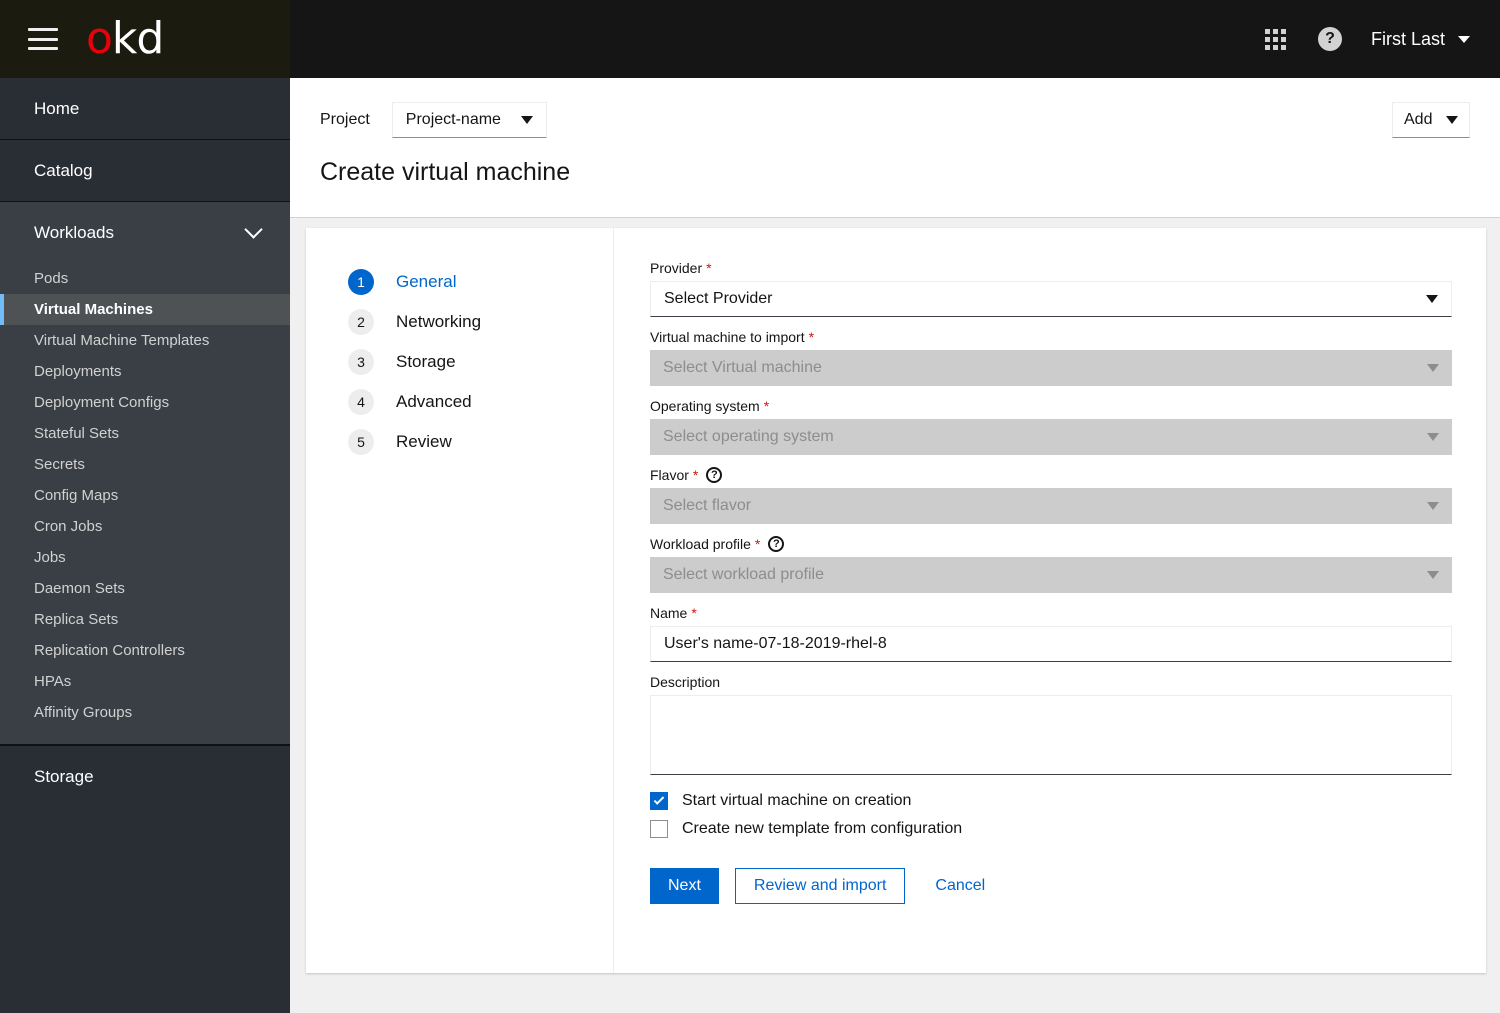 The image size is (1500, 1013). Describe the element at coordinates (145, 712) in the screenshot. I see `sidebar-item-affinity-groups: Affinity Groups` at that location.